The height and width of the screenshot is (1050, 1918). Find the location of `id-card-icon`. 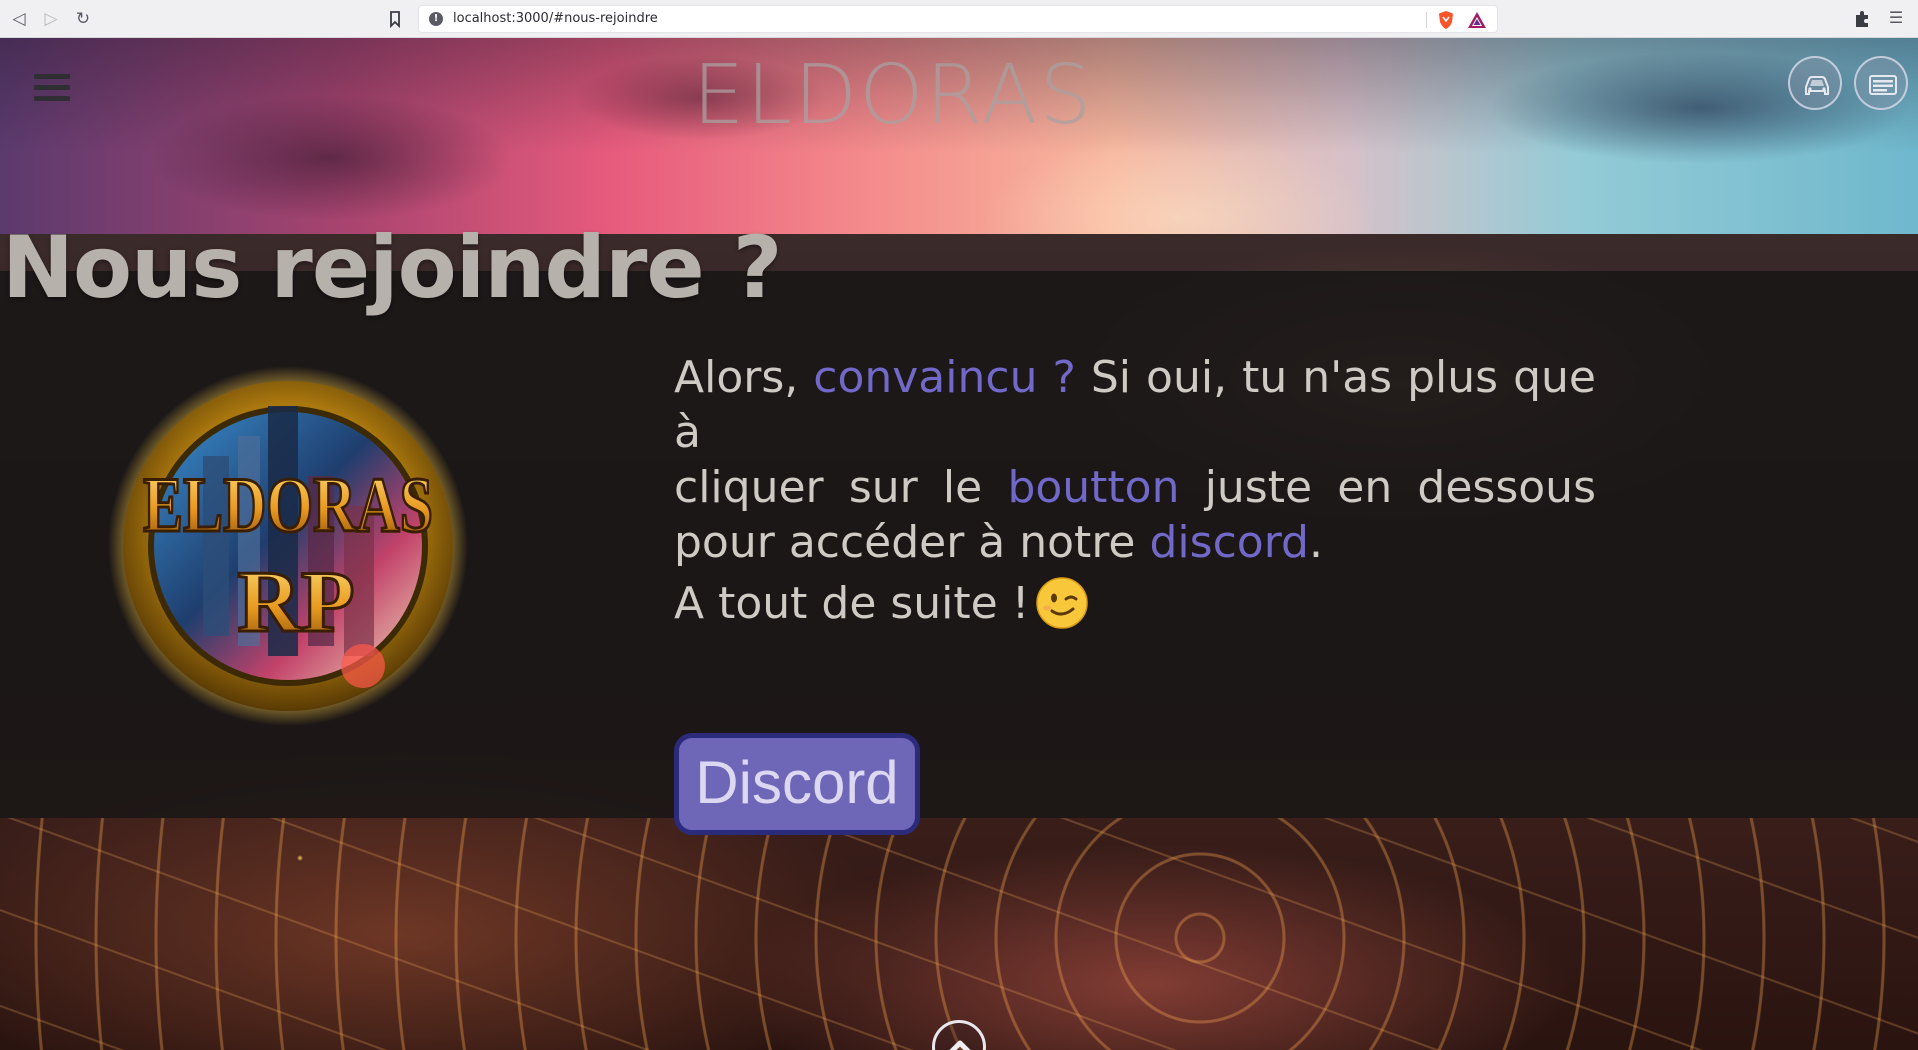

id-card-icon is located at coordinates (1883, 85).